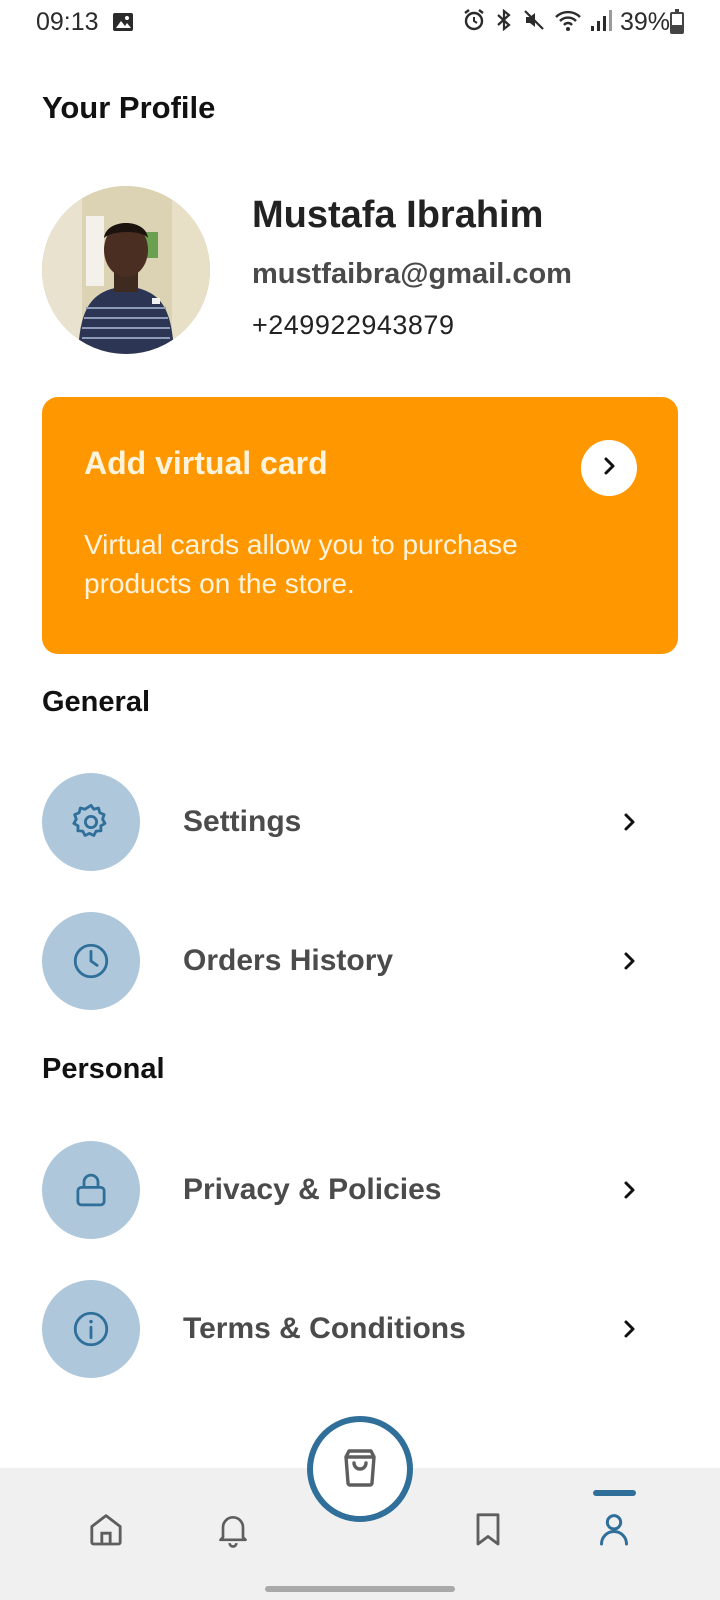 The height and width of the screenshot is (1600, 720). I want to click on battery-percent: 39%, so click(644, 22).